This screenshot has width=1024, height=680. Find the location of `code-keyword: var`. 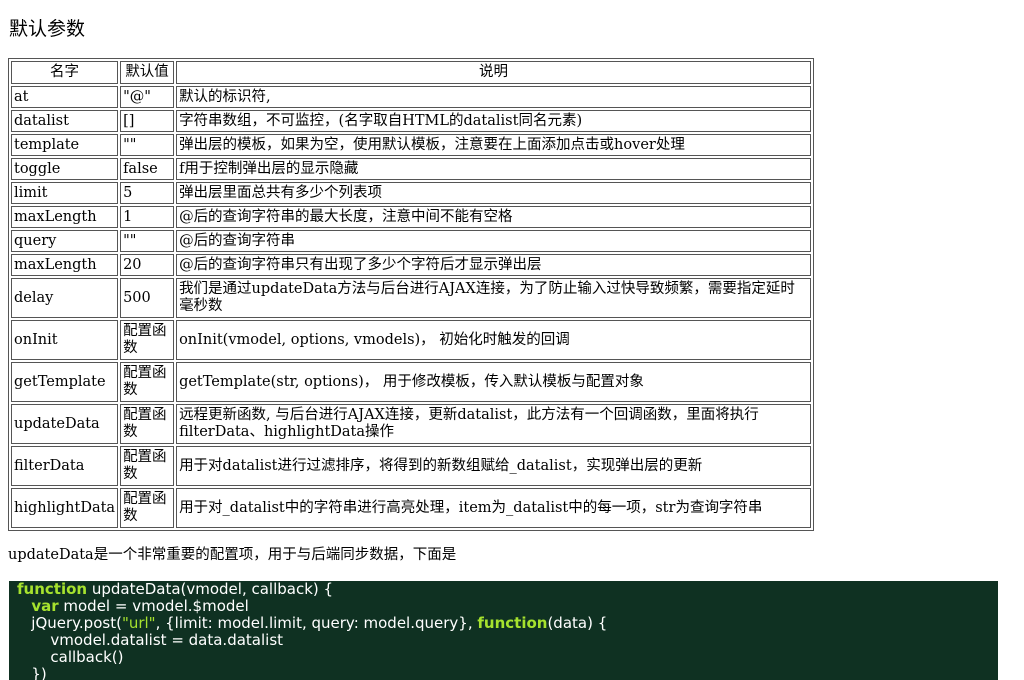

code-keyword: var is located at coordinates (45, 606).